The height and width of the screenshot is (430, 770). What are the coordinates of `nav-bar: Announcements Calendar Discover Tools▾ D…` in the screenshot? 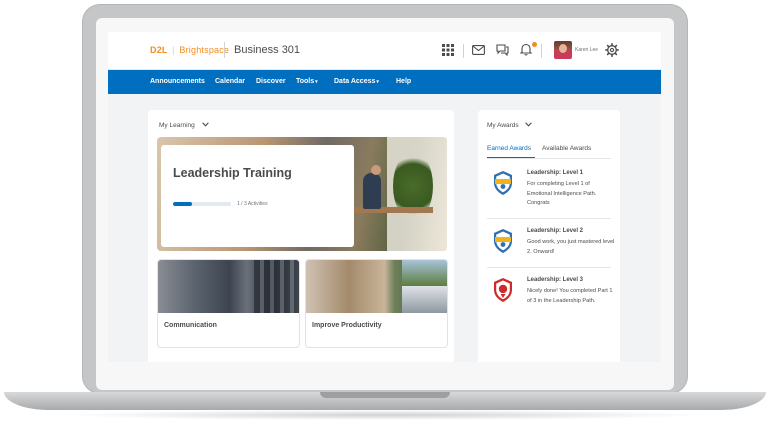 It's located at (384, 82).